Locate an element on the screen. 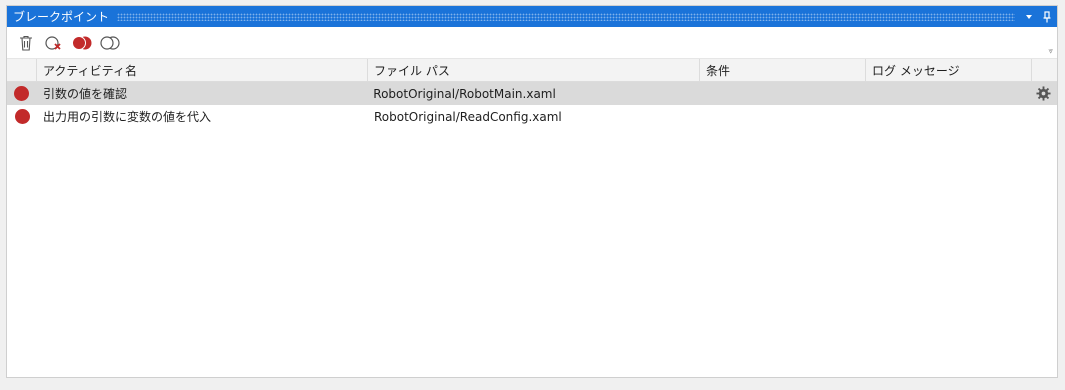 Image resolution: width=1065 pixels, height=390 pixels. panel-title: ブレークポイント is located at coordinates (61, 17).